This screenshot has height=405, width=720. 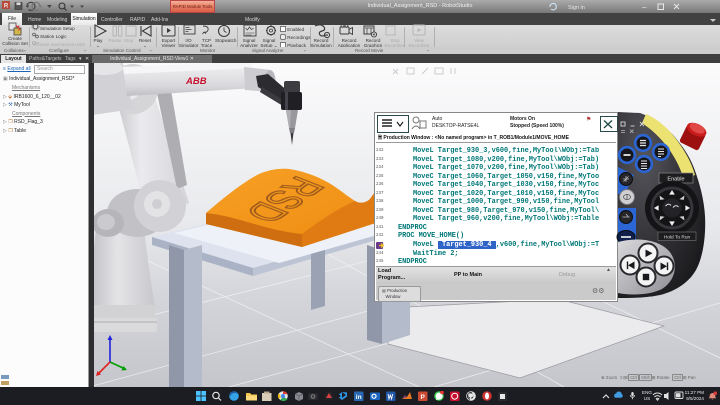 I want to click on svg-text: Hold To Run, so click(x=677, y=238).